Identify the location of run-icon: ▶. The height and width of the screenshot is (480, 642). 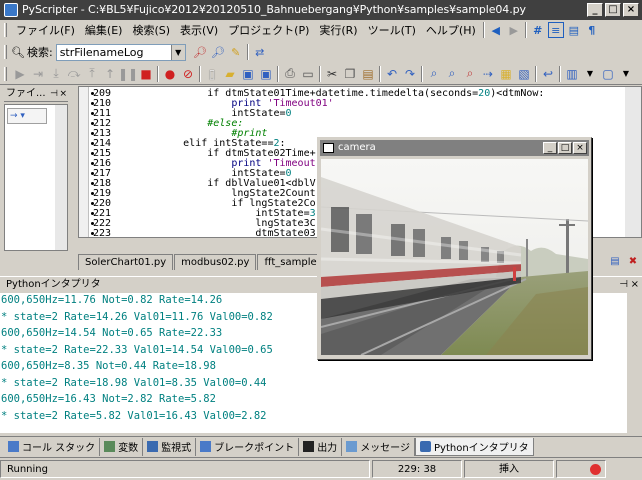
(20, 74).